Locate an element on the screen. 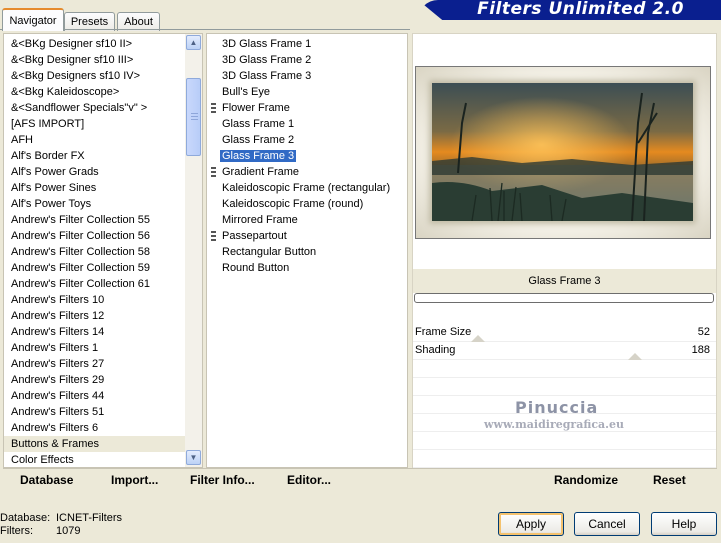  category-item: &<Bkg Designers sf10 IV> is located at coordinates (94, 76).